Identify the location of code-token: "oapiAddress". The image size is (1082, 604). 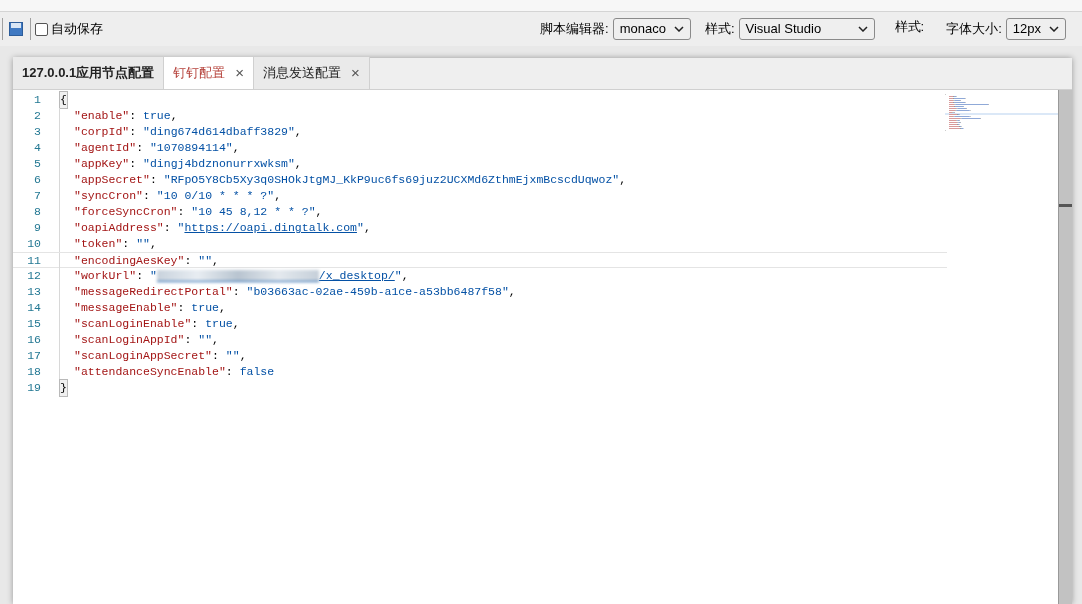
(119, 228).